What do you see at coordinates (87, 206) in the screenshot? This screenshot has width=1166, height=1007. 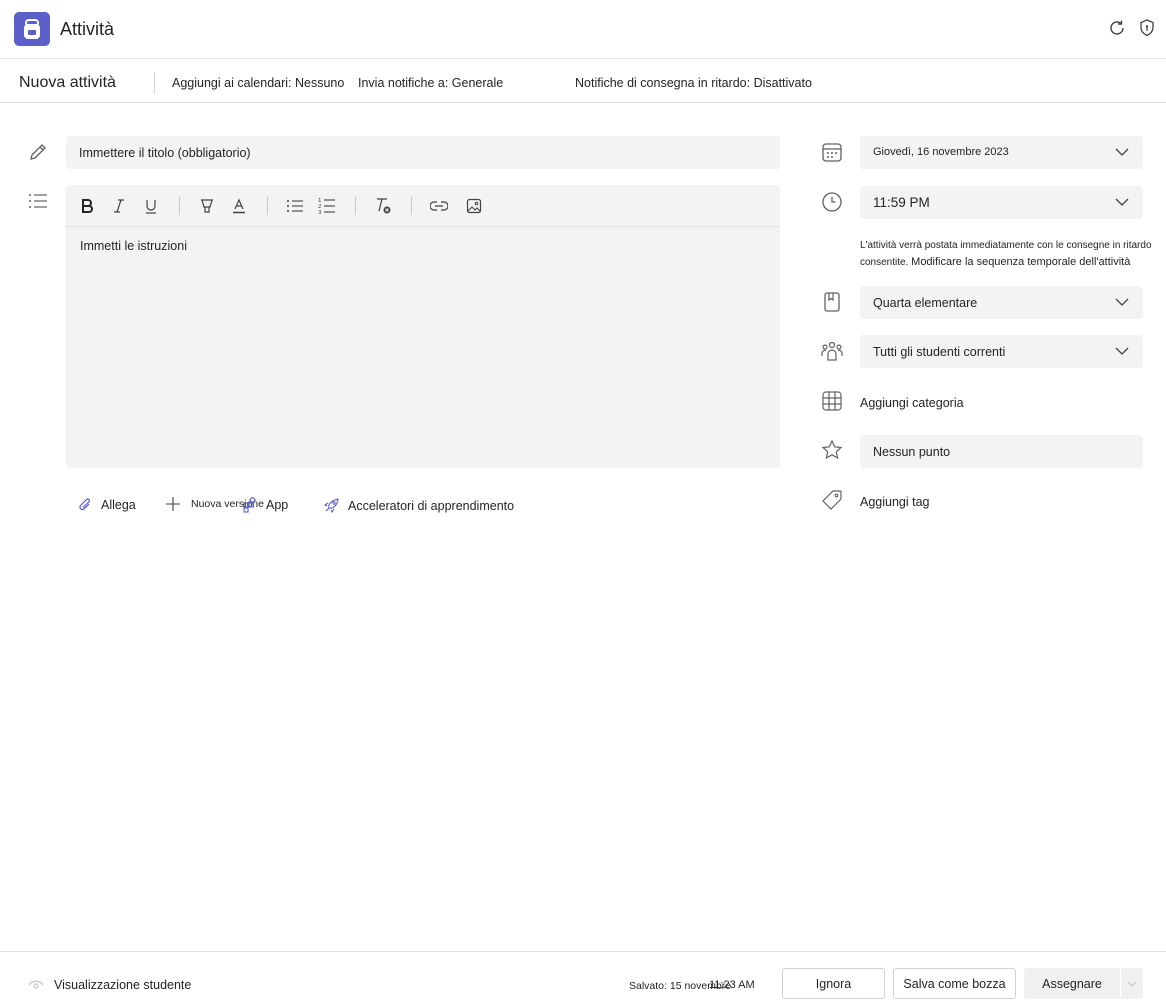 I see `bold-icon` at bounding box center [87, 206].